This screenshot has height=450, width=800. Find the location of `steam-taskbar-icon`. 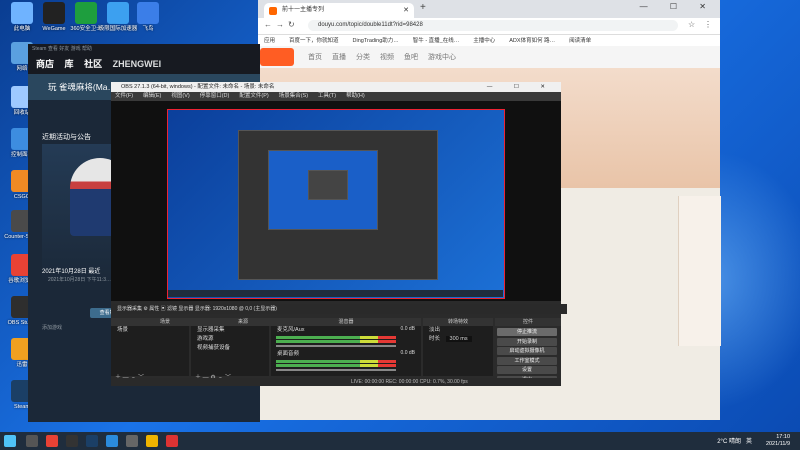

steam-taskbar-icon is located at coordinates (92, 441).